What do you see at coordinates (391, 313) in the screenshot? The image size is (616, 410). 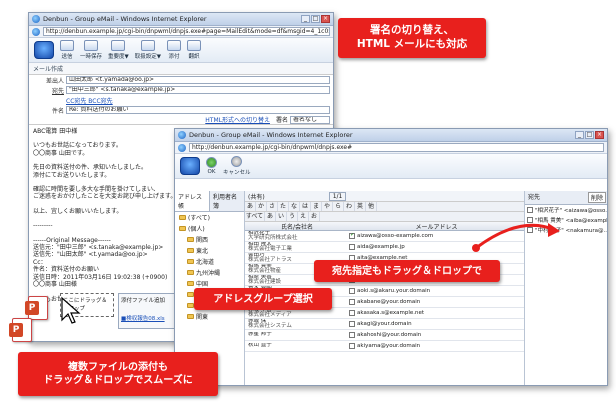 I see `contact-mail: akasaka.s@example.net` at bounding box center [391, 313].